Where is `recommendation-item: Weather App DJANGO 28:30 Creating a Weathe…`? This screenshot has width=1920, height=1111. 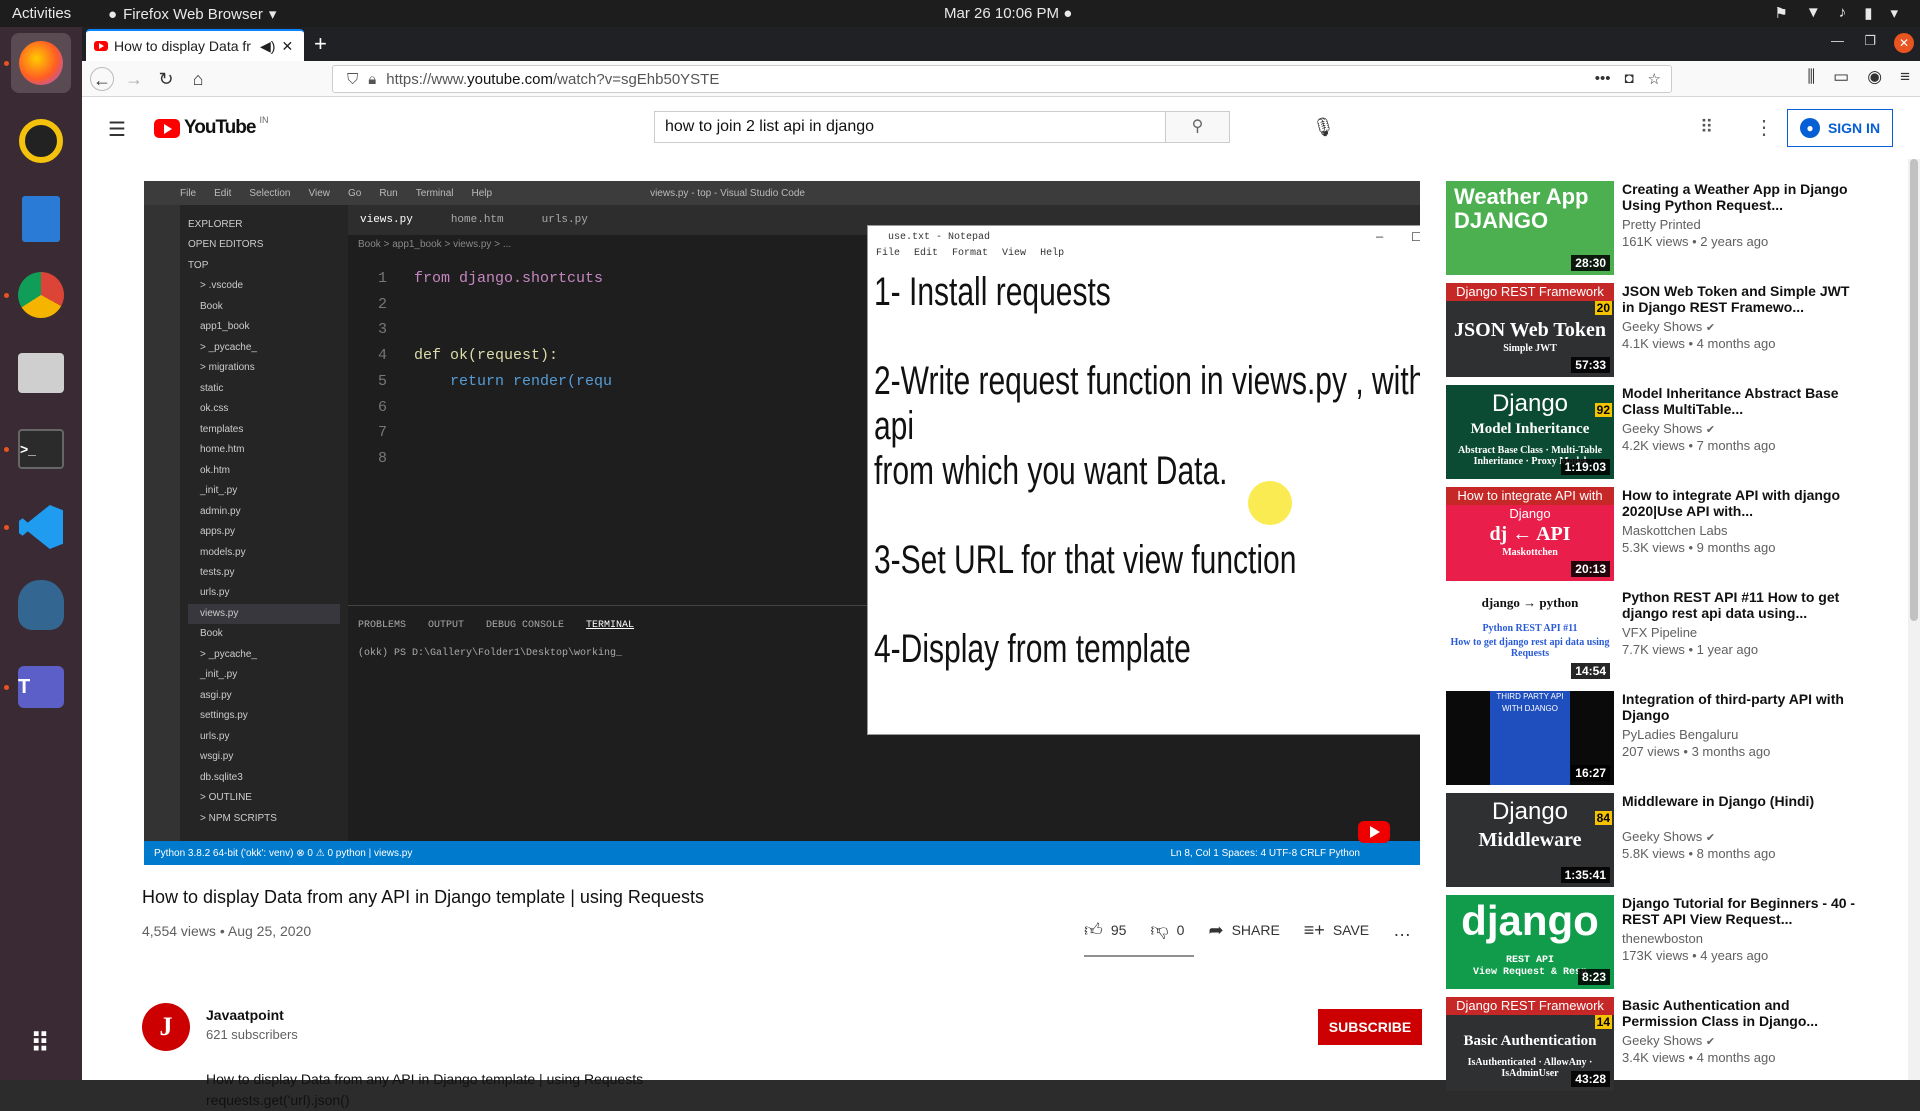
recommendation-item: Weather App DJANGO 28:30 Creating a Weathe… is located at coordinates (1656, 232).